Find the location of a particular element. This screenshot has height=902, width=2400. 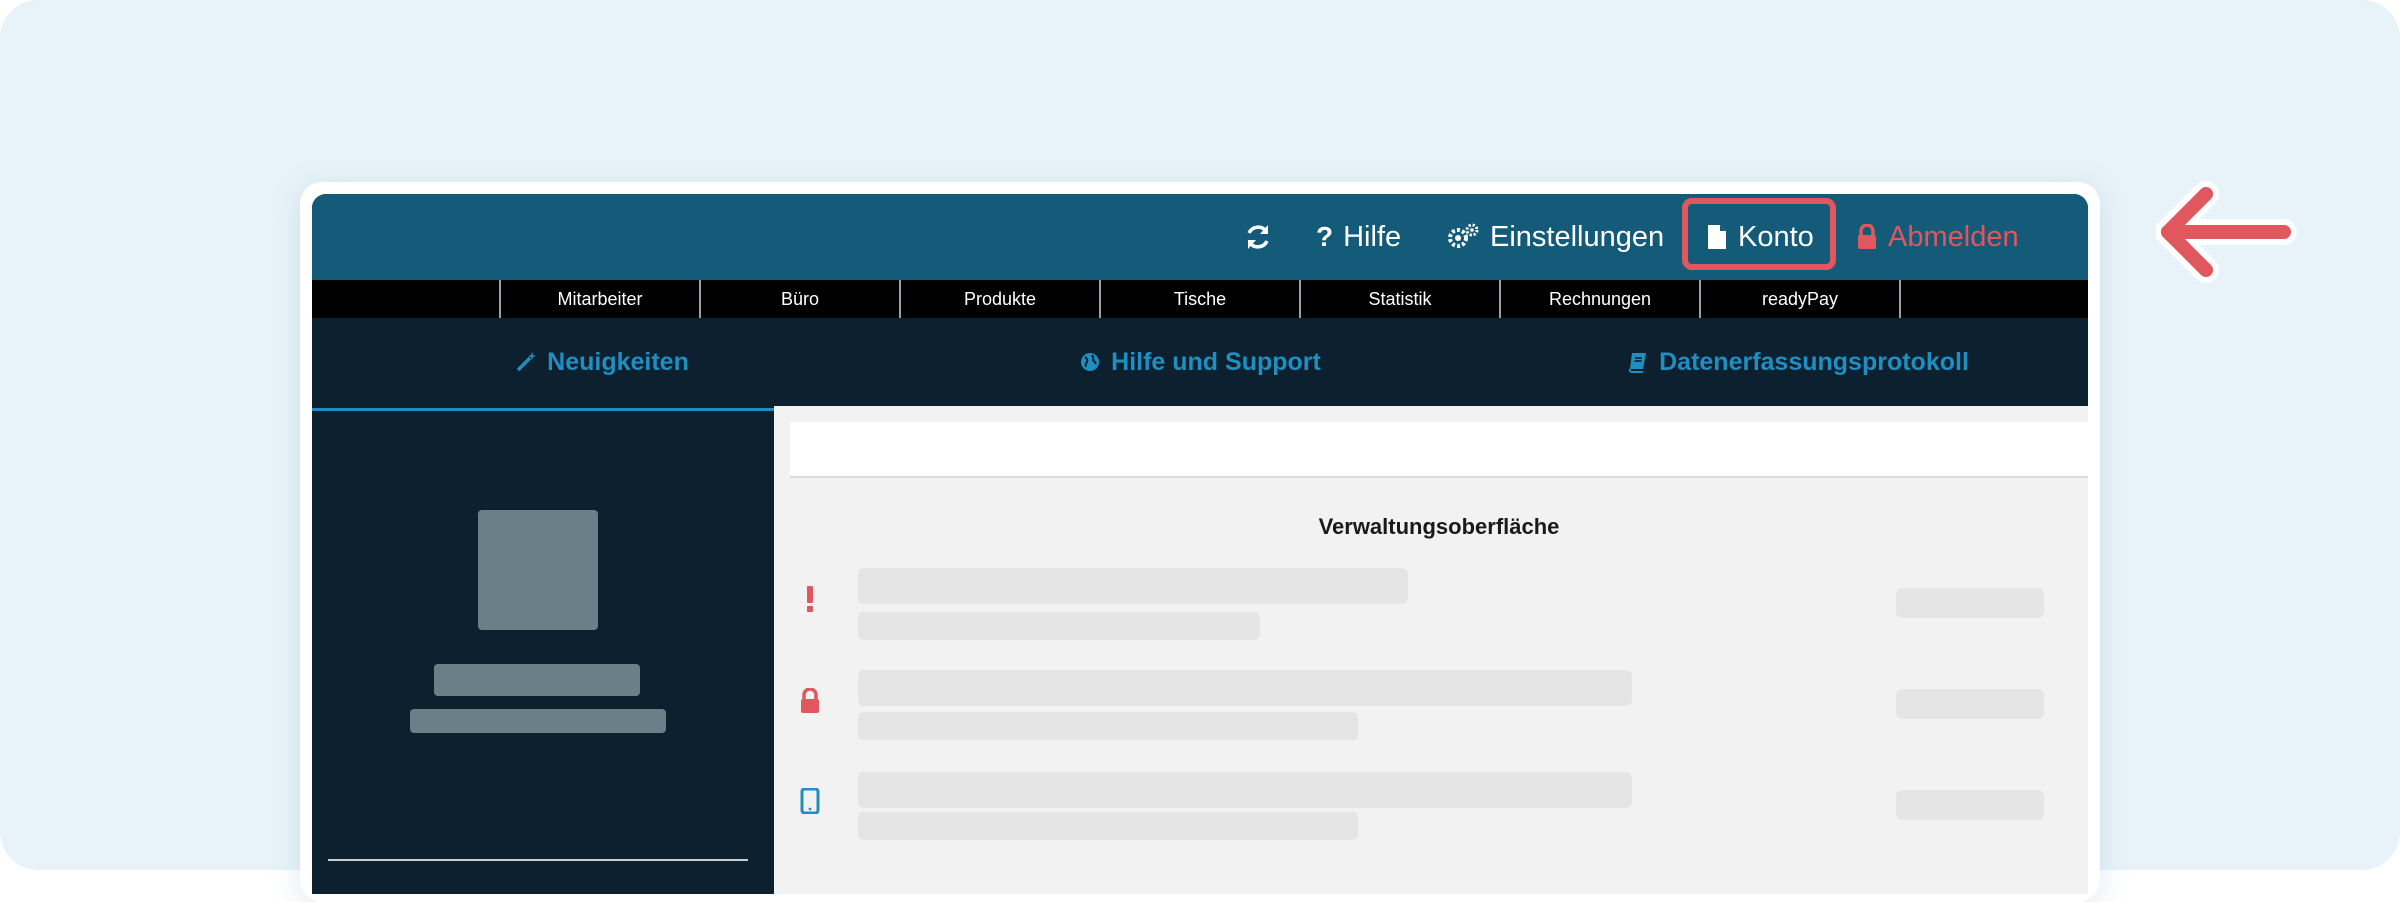

content-header-bar is located at coordinates (1439, 450).